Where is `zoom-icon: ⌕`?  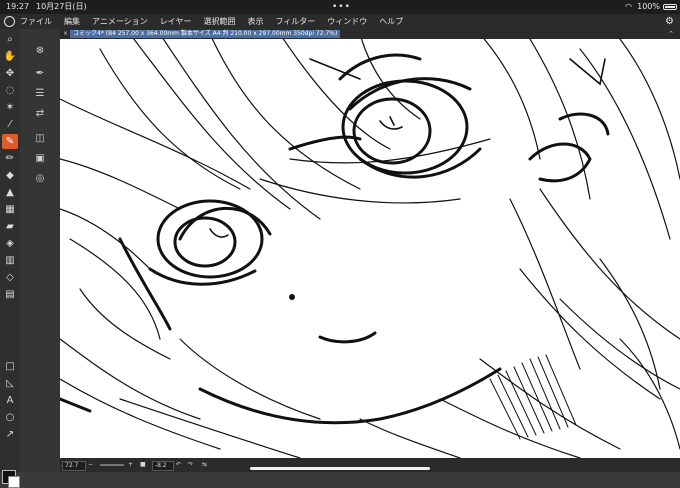
zoom-icon: ⌕ is located at coordinates (10, 39).